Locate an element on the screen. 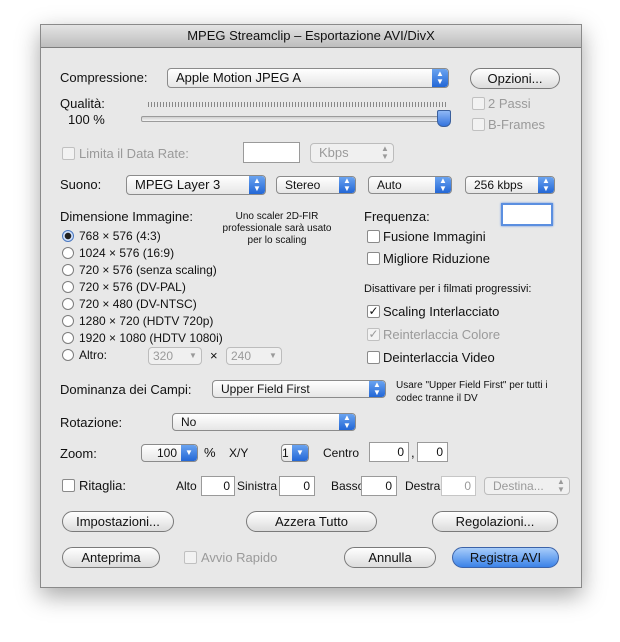 The height and width of the screenshot is (642, 620). deinterlace-video-label: Deinterlaccia Video is located at coordinates (439, 357).